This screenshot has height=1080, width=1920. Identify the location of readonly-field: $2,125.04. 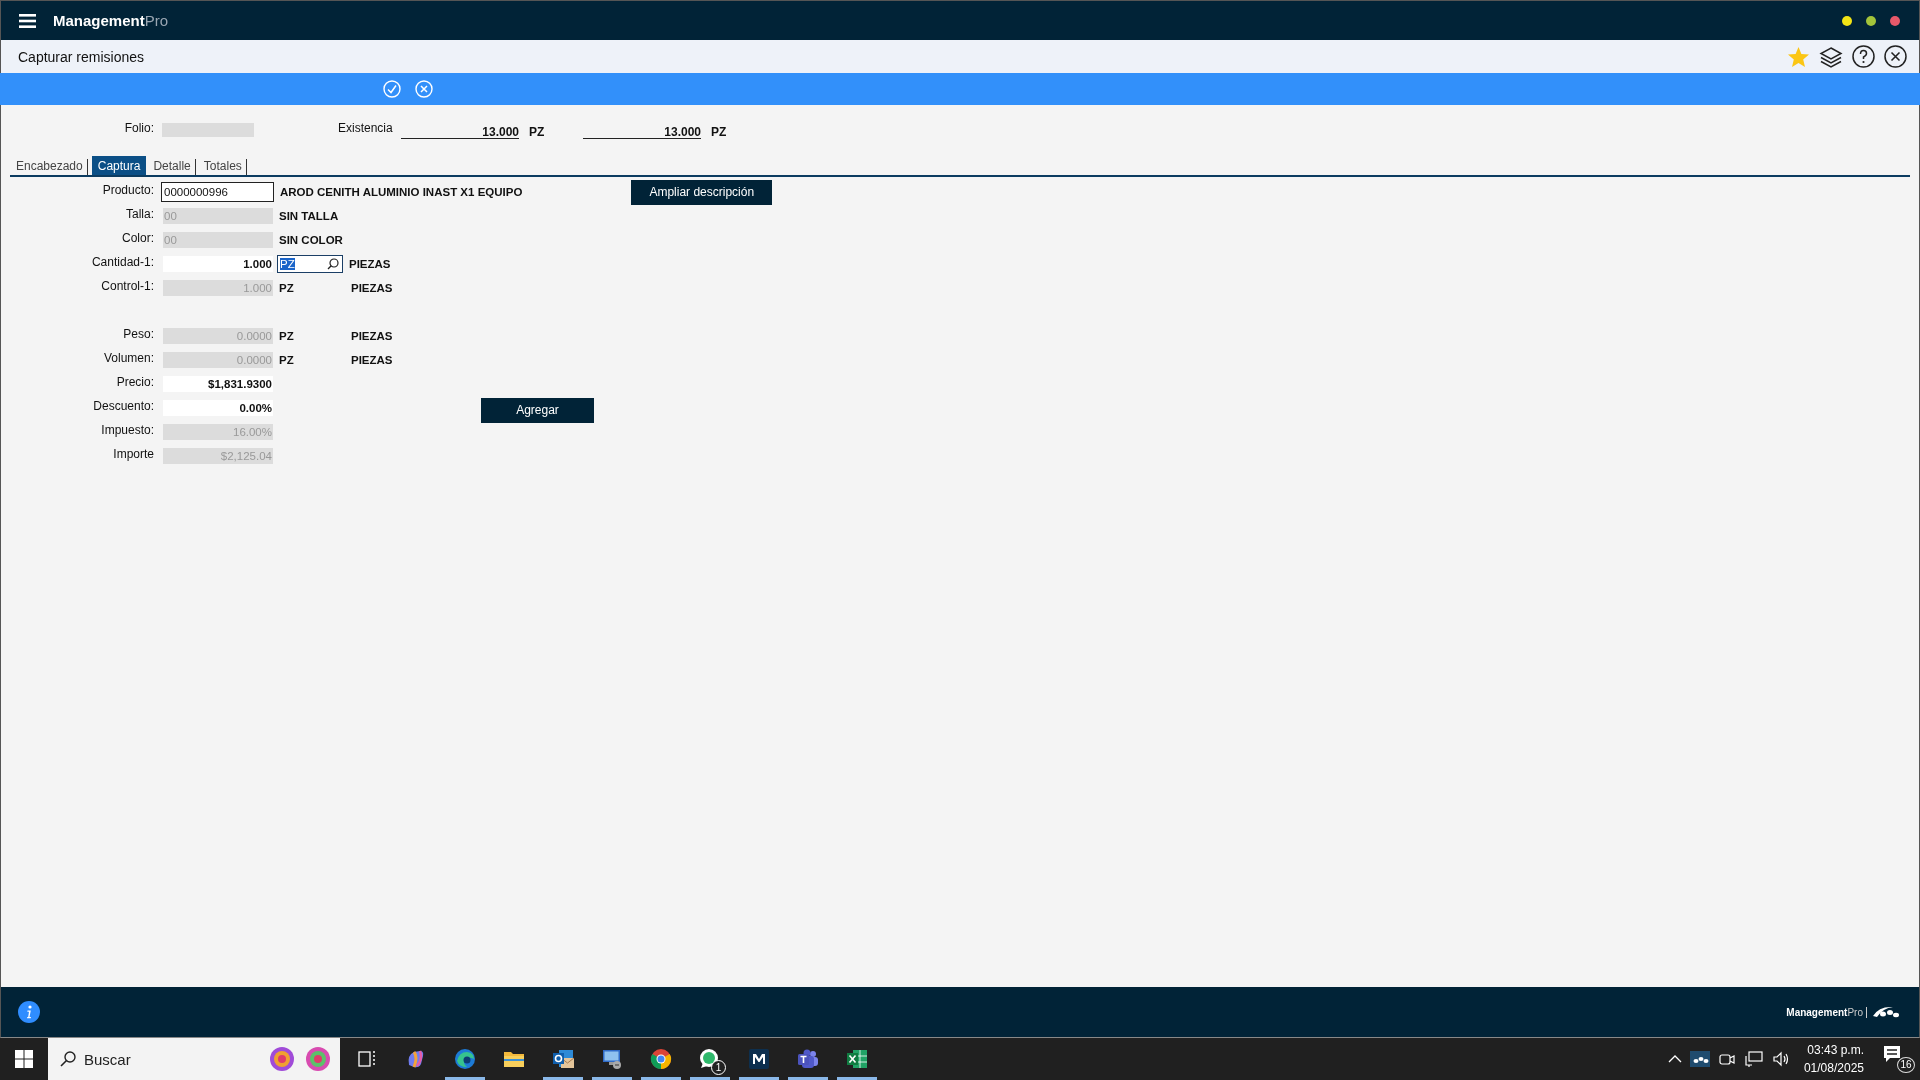
(218, 456).